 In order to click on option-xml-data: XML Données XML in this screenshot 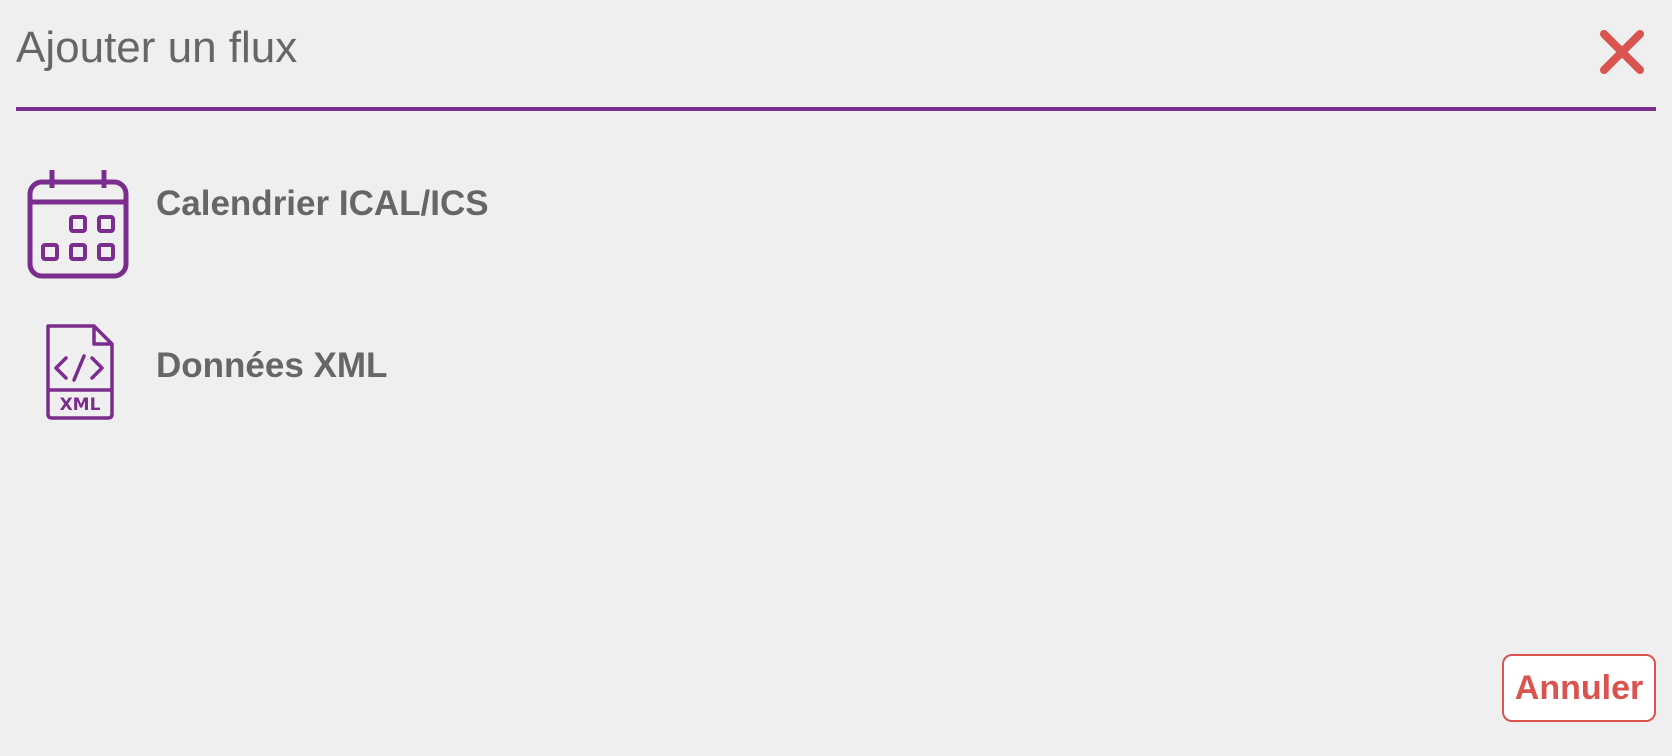, I will do `click(374, 371)`.